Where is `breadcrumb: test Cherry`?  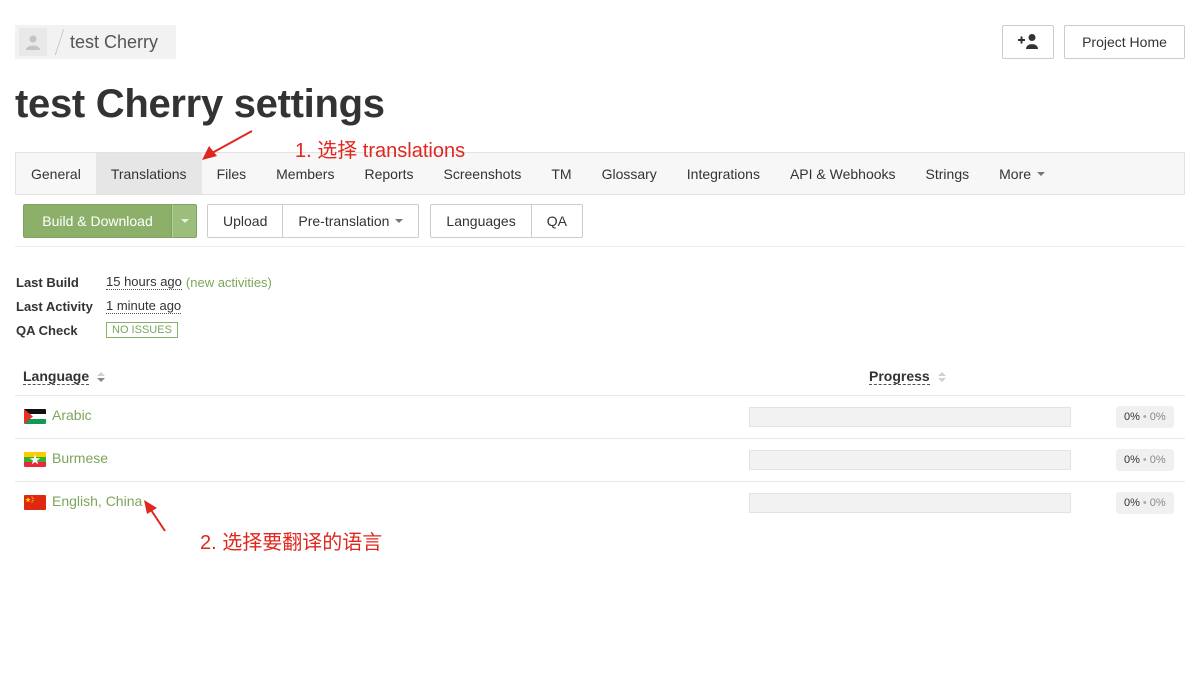 breadcrumb: test Cherry is located at coordinates (95, 42).